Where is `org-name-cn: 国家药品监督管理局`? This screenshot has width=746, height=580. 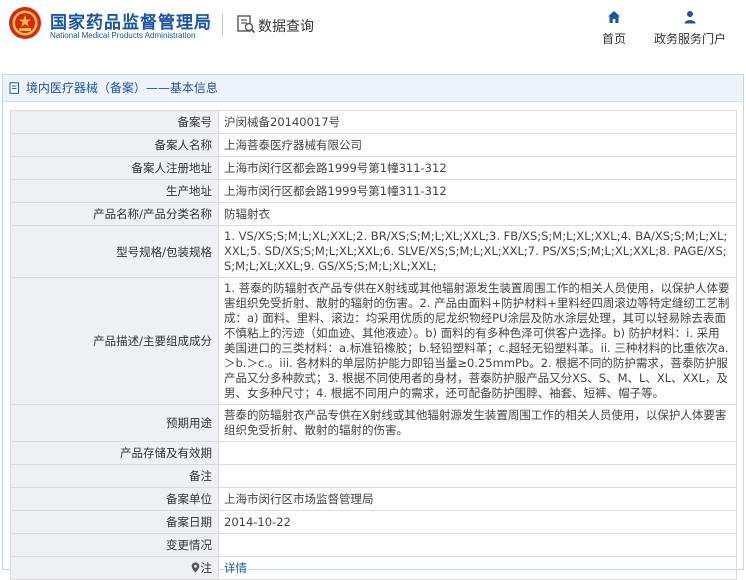 org-name-cn: 国家药品监督管理局 is located at coordinates (131, 23).